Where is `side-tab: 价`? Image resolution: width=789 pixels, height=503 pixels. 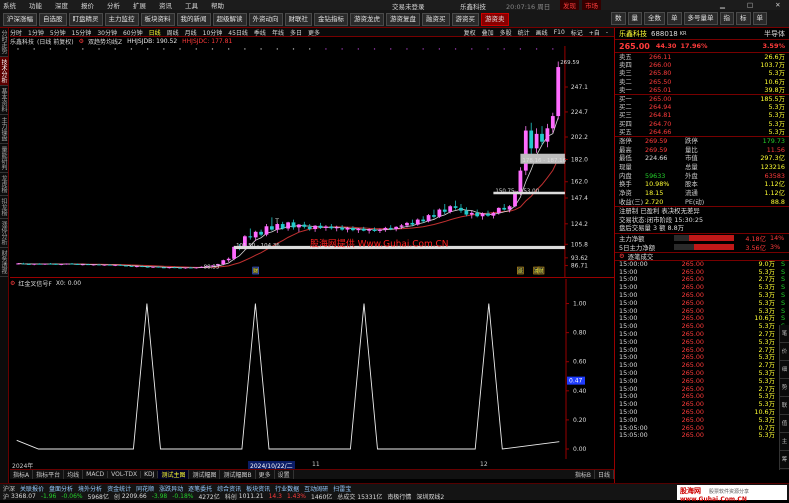
side-tab: 价 is located at coordinates (784, 352).